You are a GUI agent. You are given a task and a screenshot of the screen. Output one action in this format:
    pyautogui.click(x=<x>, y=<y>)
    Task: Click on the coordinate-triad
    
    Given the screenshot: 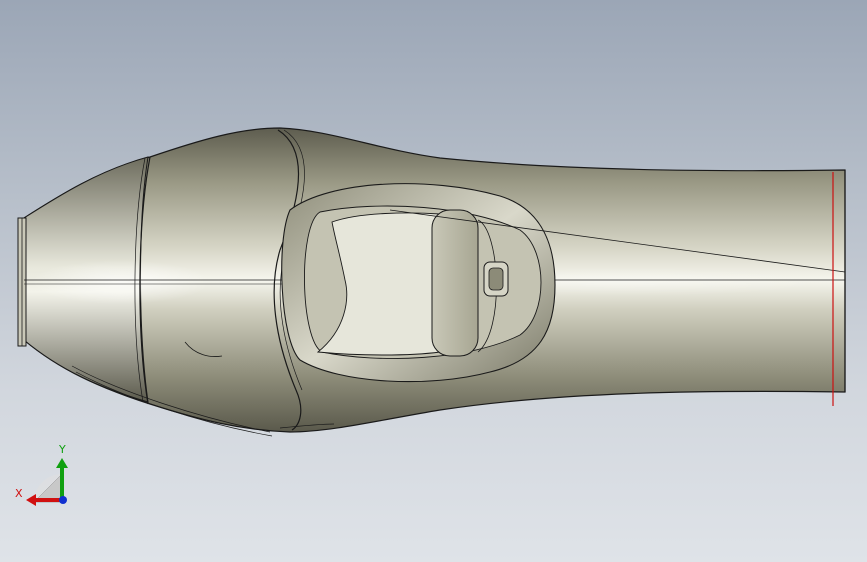 What is the action you would take?
    pyautogui.click(x=47, y=482)
    